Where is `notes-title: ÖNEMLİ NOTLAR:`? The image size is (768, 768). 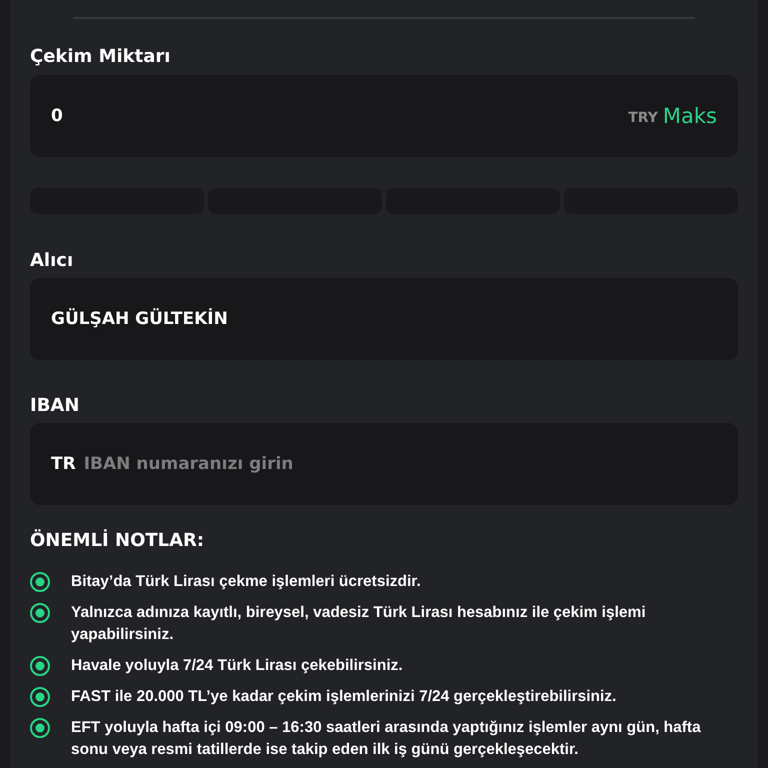 notes-title: ÖNEMLİ NOTLAR: is located at coordinates (118, 541).